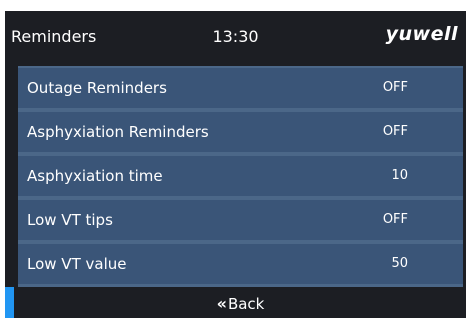  Describe the element at coordinates (240, 88) in the screenshot. I see `setting-row-outage-reminders: Outage Reminders OFF` at that location.